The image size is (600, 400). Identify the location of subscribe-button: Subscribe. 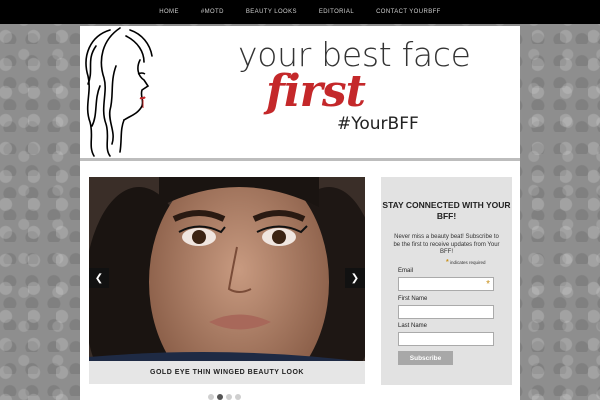
(425, 358).